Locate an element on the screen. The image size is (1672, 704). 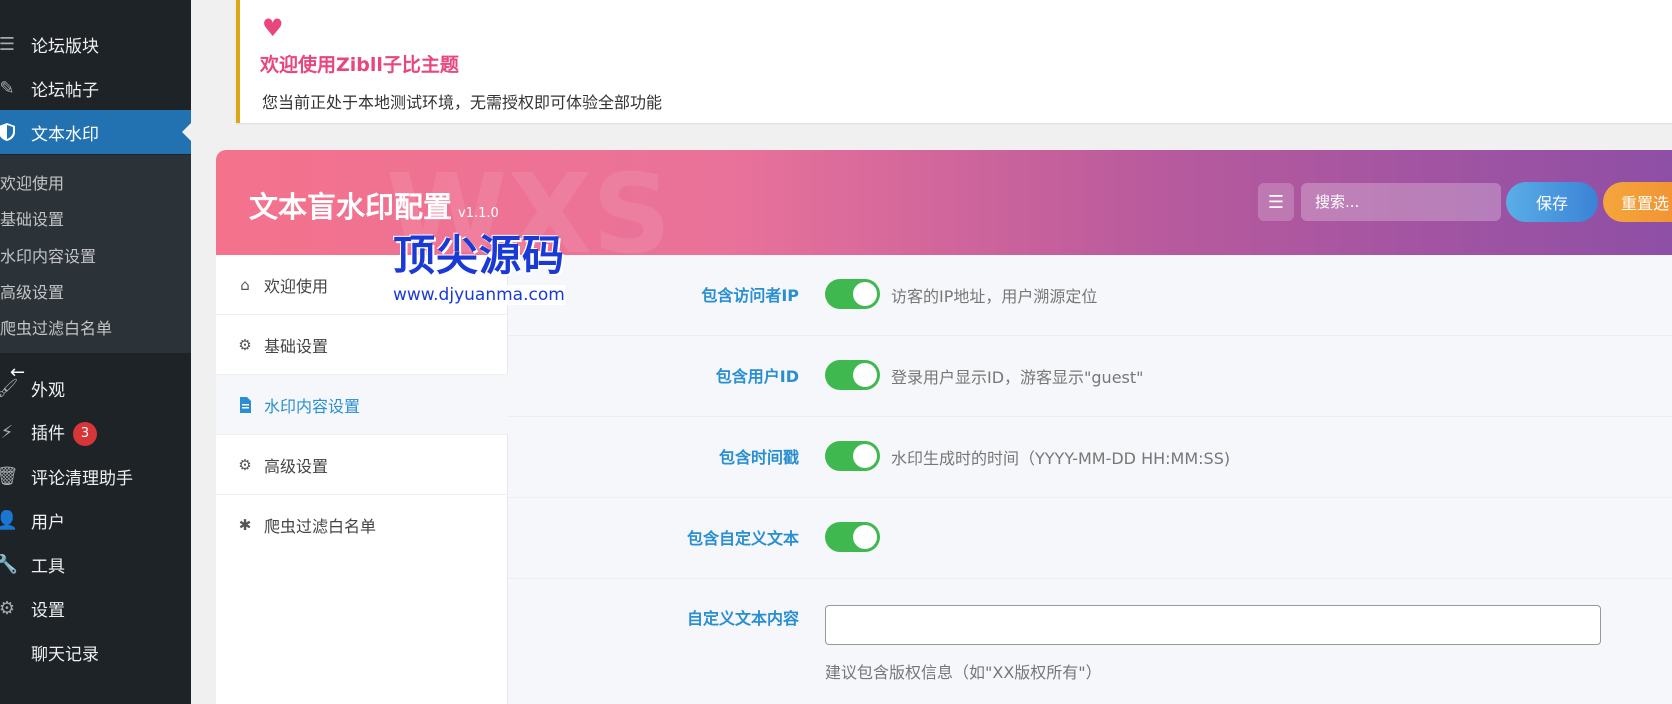
menu-item-label: 评论清理助手 is located at coordinates (82, 478).